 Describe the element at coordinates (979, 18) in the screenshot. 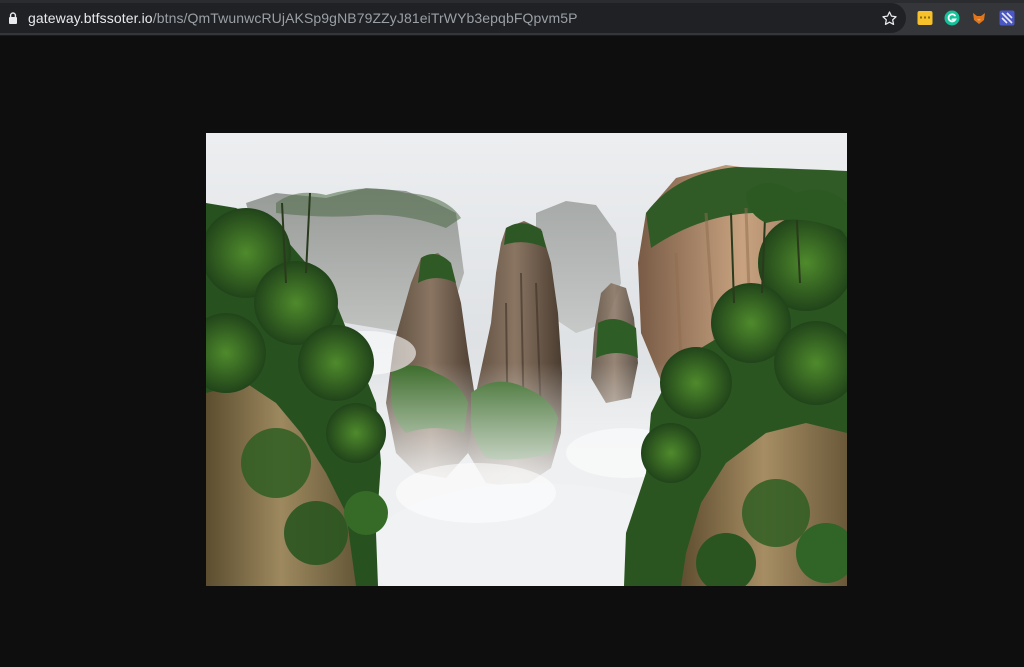

I see `fox-extension-icon` at that location.